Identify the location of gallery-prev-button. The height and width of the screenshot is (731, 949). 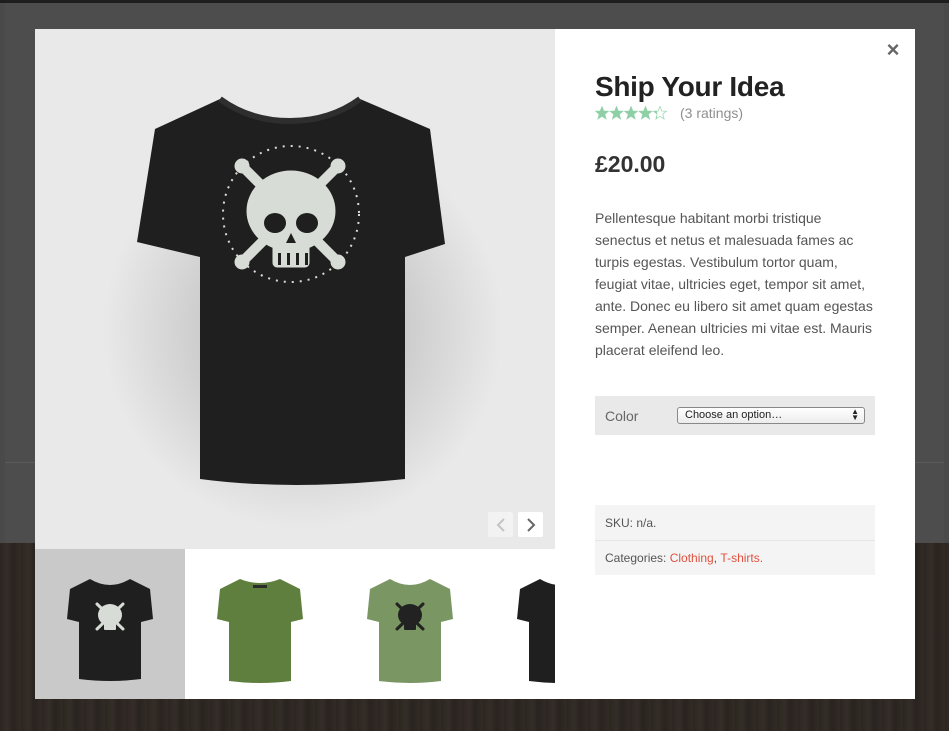
(500, 524).